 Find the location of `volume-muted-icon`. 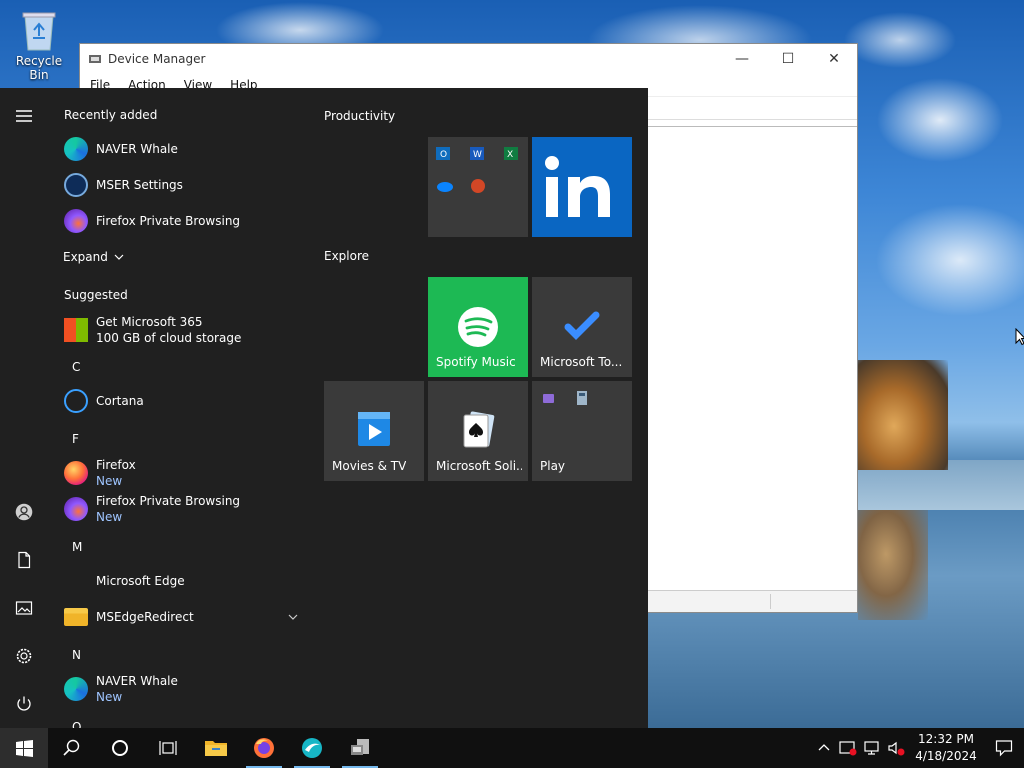

volume-muted-icon is located at coordinates (896, 748).